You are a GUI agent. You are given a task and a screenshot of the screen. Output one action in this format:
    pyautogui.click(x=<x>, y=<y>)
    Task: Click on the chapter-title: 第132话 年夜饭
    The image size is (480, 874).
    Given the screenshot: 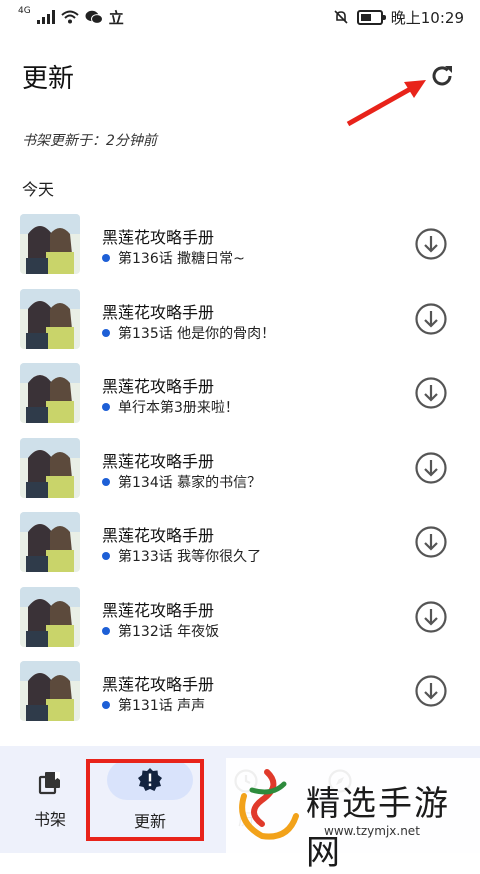 What is the action you would take?
    pyautogui.click(x=169, y=631)
    